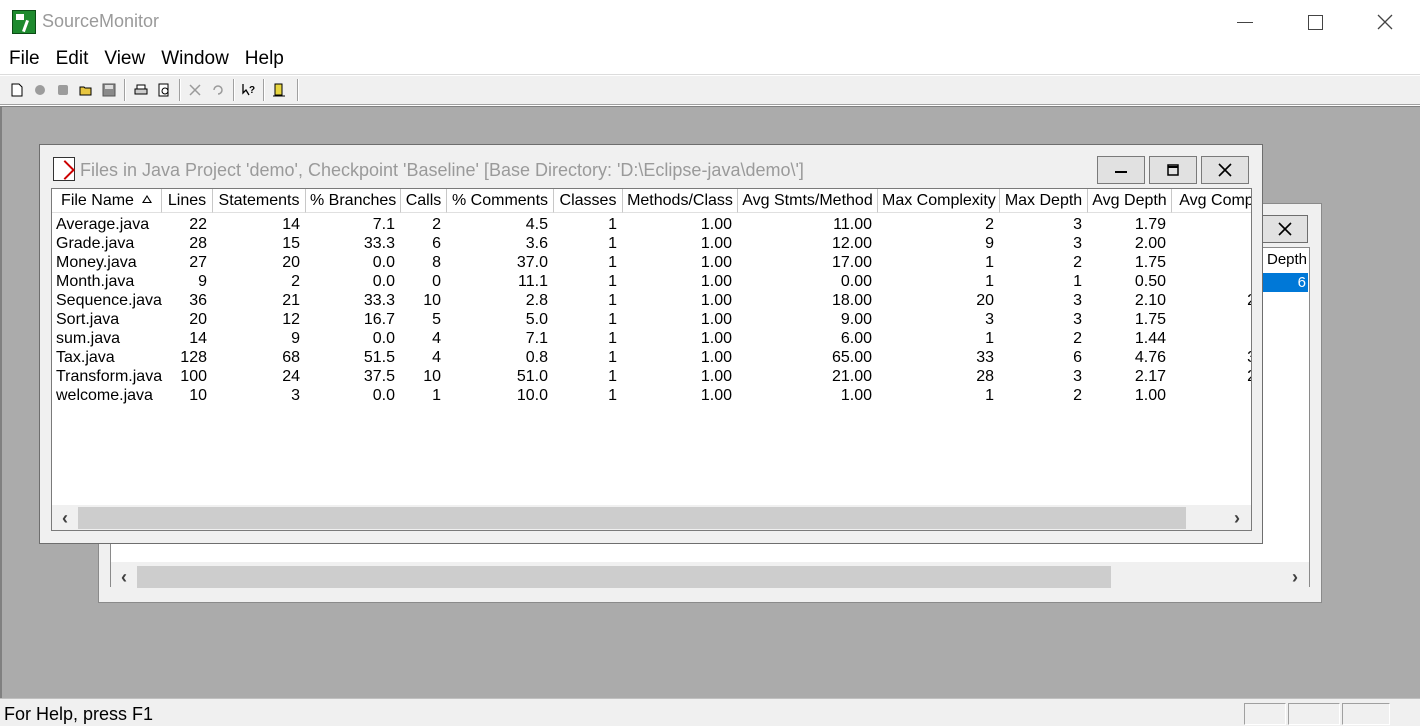  I want to click on cell-file-name: Average.java, so click(103, 224).